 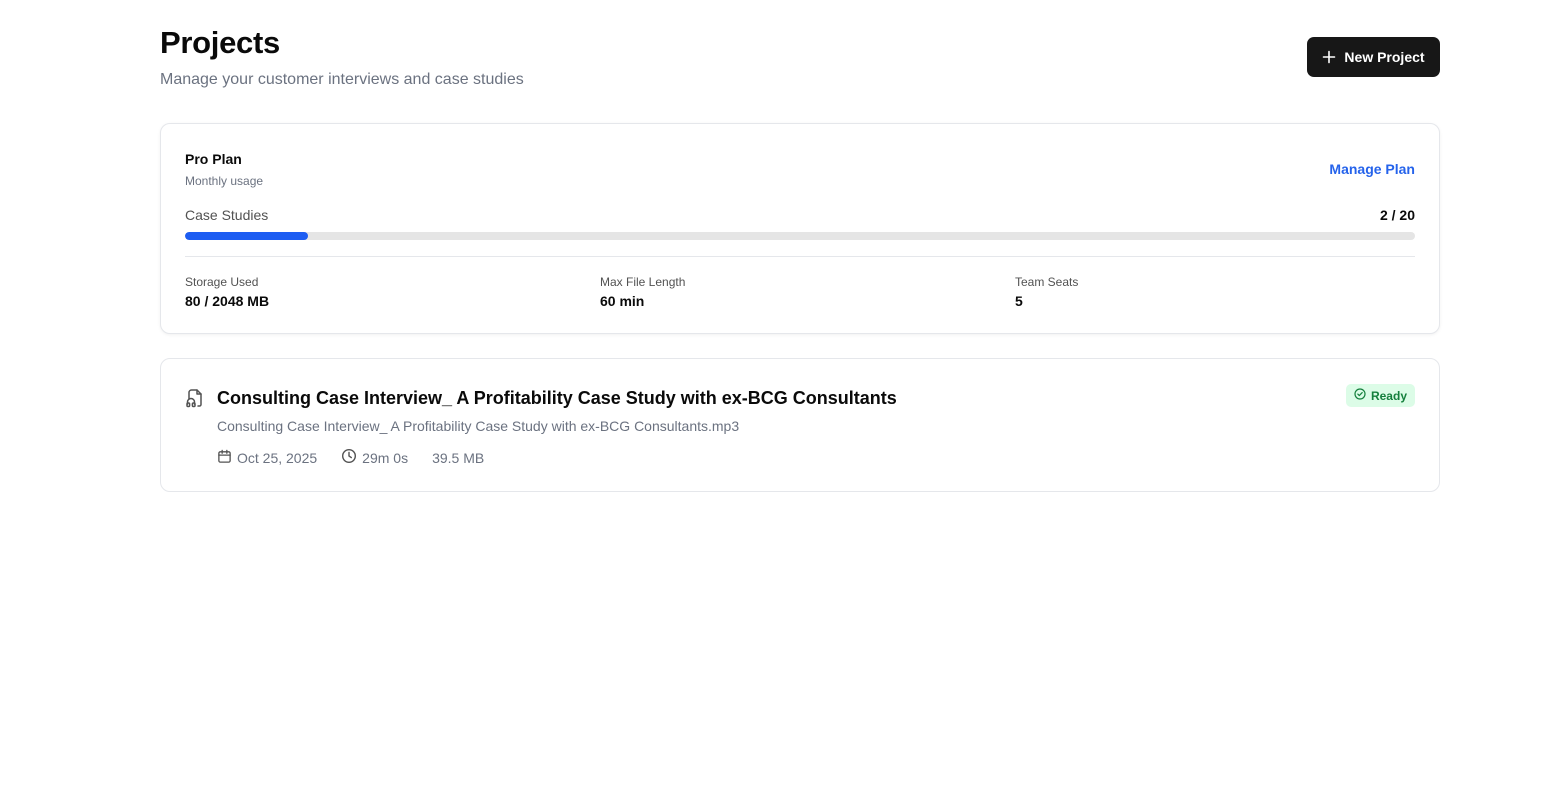 What do you see at coordinates (224, 181) in the screenshot?
I see `plan-subtitle: Monthly usage` at bounding box center [224, 181].